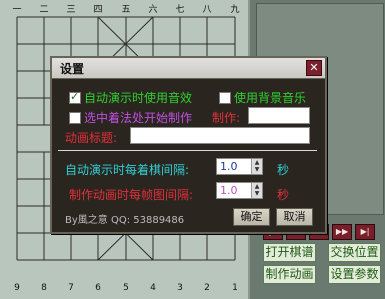  I want to click on file-number-bottom: 9, so click(17, 288).